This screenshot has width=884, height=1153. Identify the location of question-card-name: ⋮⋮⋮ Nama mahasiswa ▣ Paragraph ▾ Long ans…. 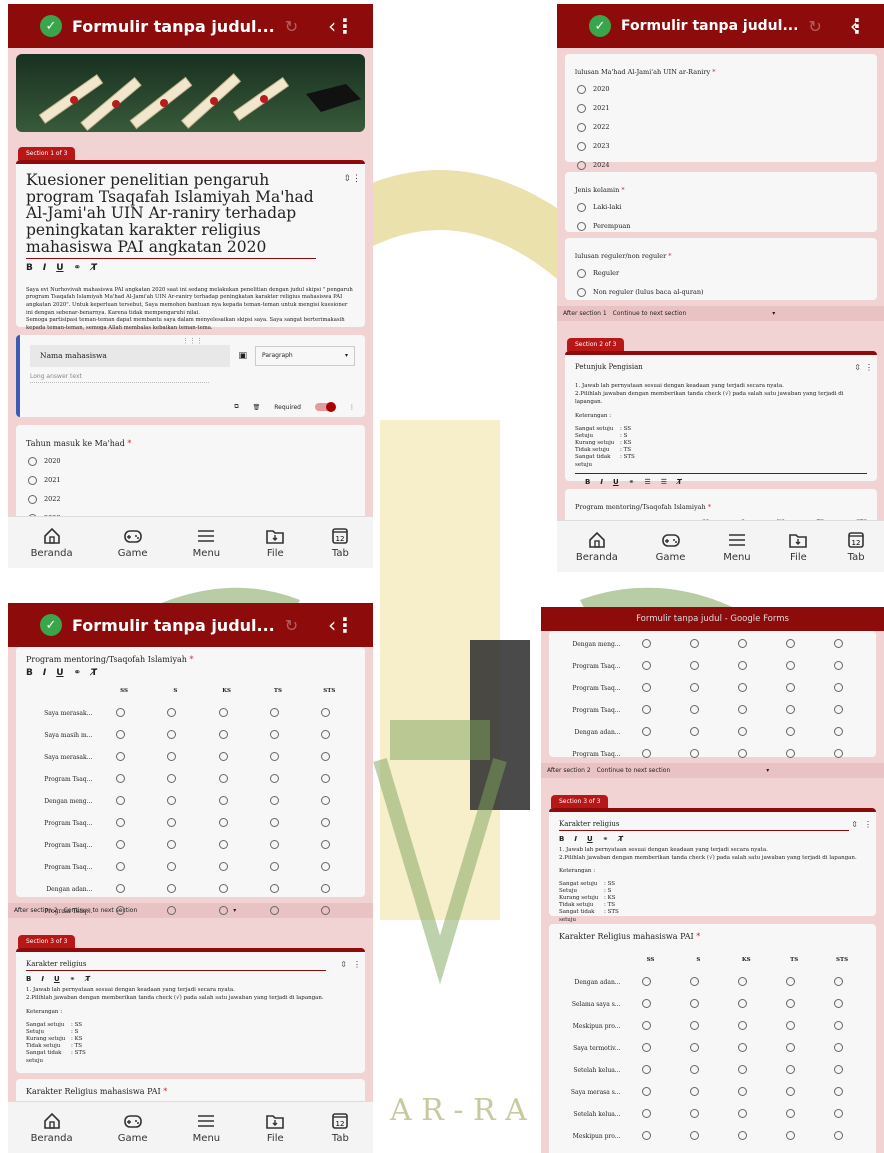
(190, 376).